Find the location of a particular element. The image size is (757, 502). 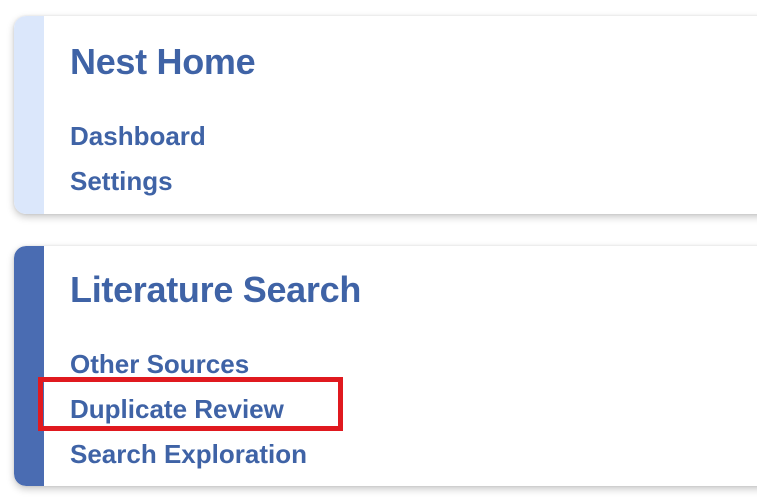

nest-home-links: Dashboard Settings is located at coordinates (138, 159).